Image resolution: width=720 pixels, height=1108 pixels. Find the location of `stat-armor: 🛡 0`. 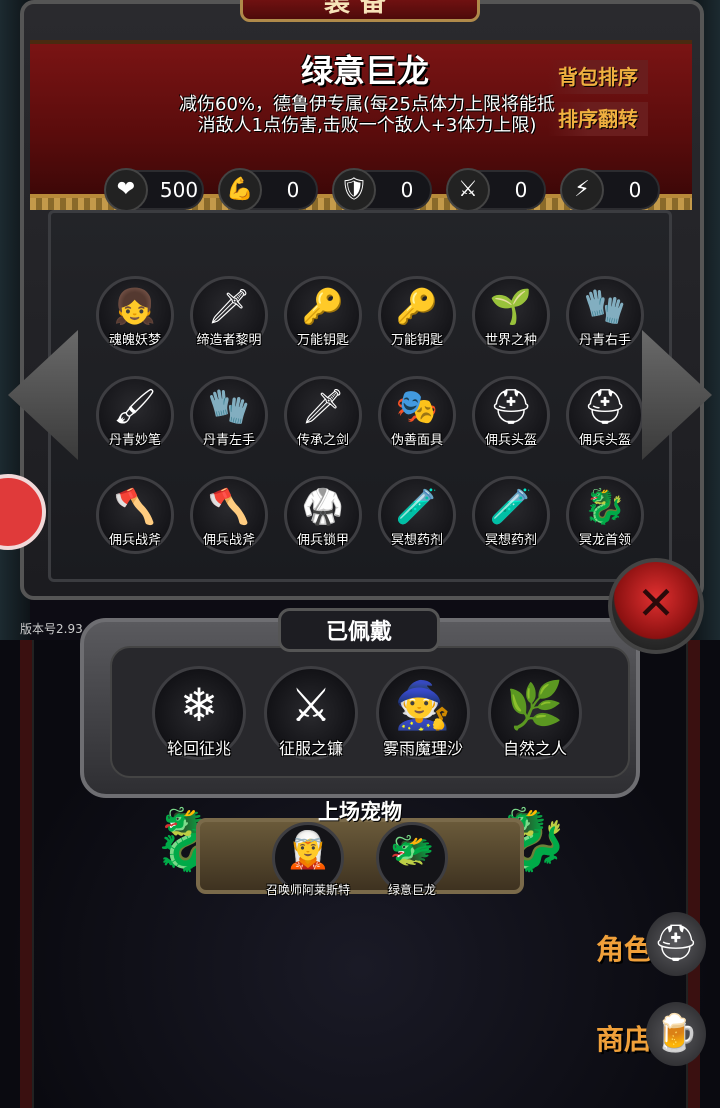

stat-armor: 🛡 0 is located at coordinates (382, 190).